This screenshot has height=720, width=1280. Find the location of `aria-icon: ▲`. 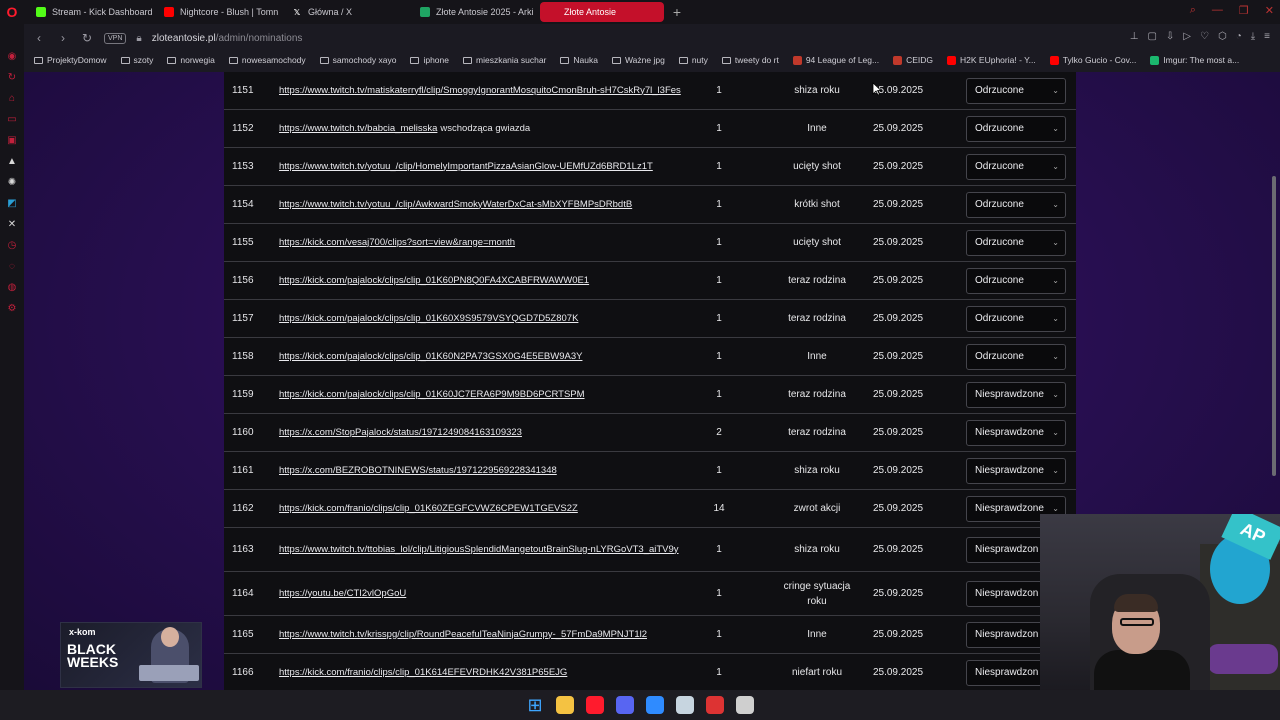

aria-icon: ▲ is located at coordinates (12, 161).